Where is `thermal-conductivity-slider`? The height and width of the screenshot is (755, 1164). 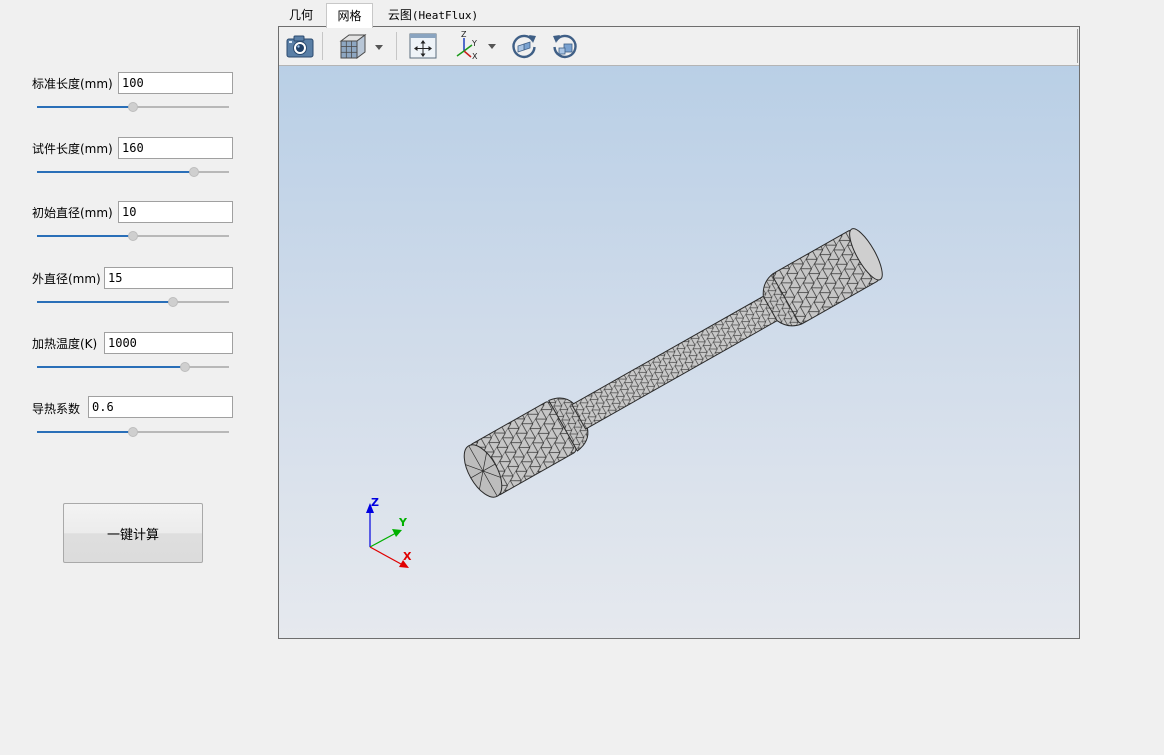
thermal-conductivity-slider is located at coordinates (133, 432).